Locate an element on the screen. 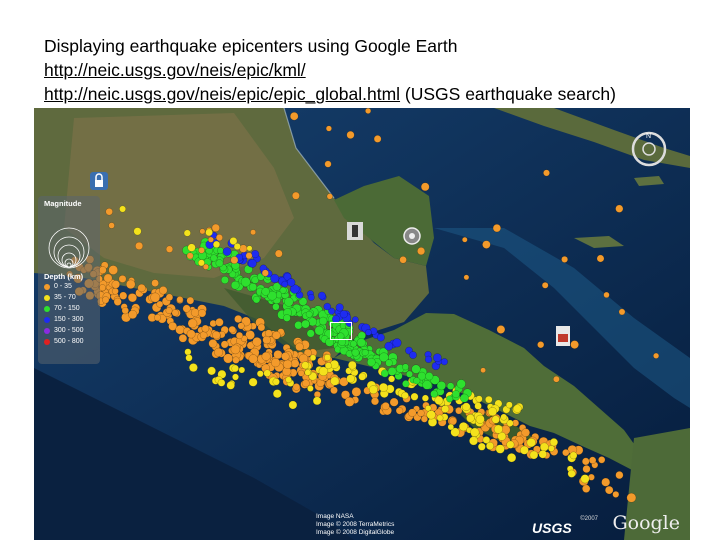  placemark-icon is located at coordinates (355, 231).